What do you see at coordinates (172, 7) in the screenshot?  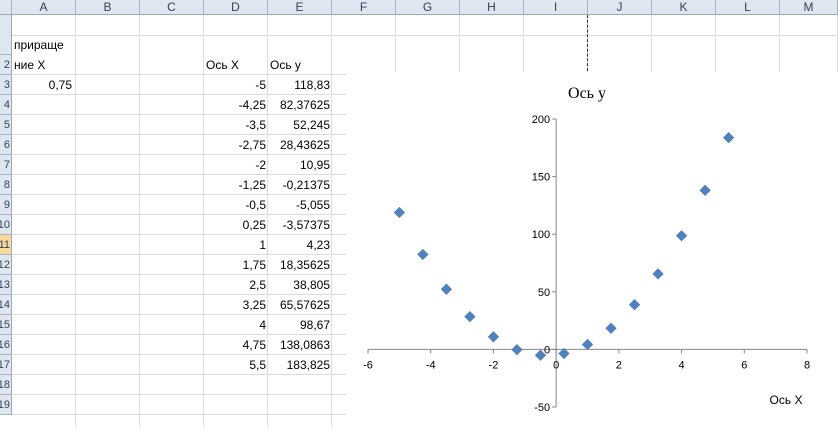 I see `column-header-c: C` at bounding box center [172, 7].